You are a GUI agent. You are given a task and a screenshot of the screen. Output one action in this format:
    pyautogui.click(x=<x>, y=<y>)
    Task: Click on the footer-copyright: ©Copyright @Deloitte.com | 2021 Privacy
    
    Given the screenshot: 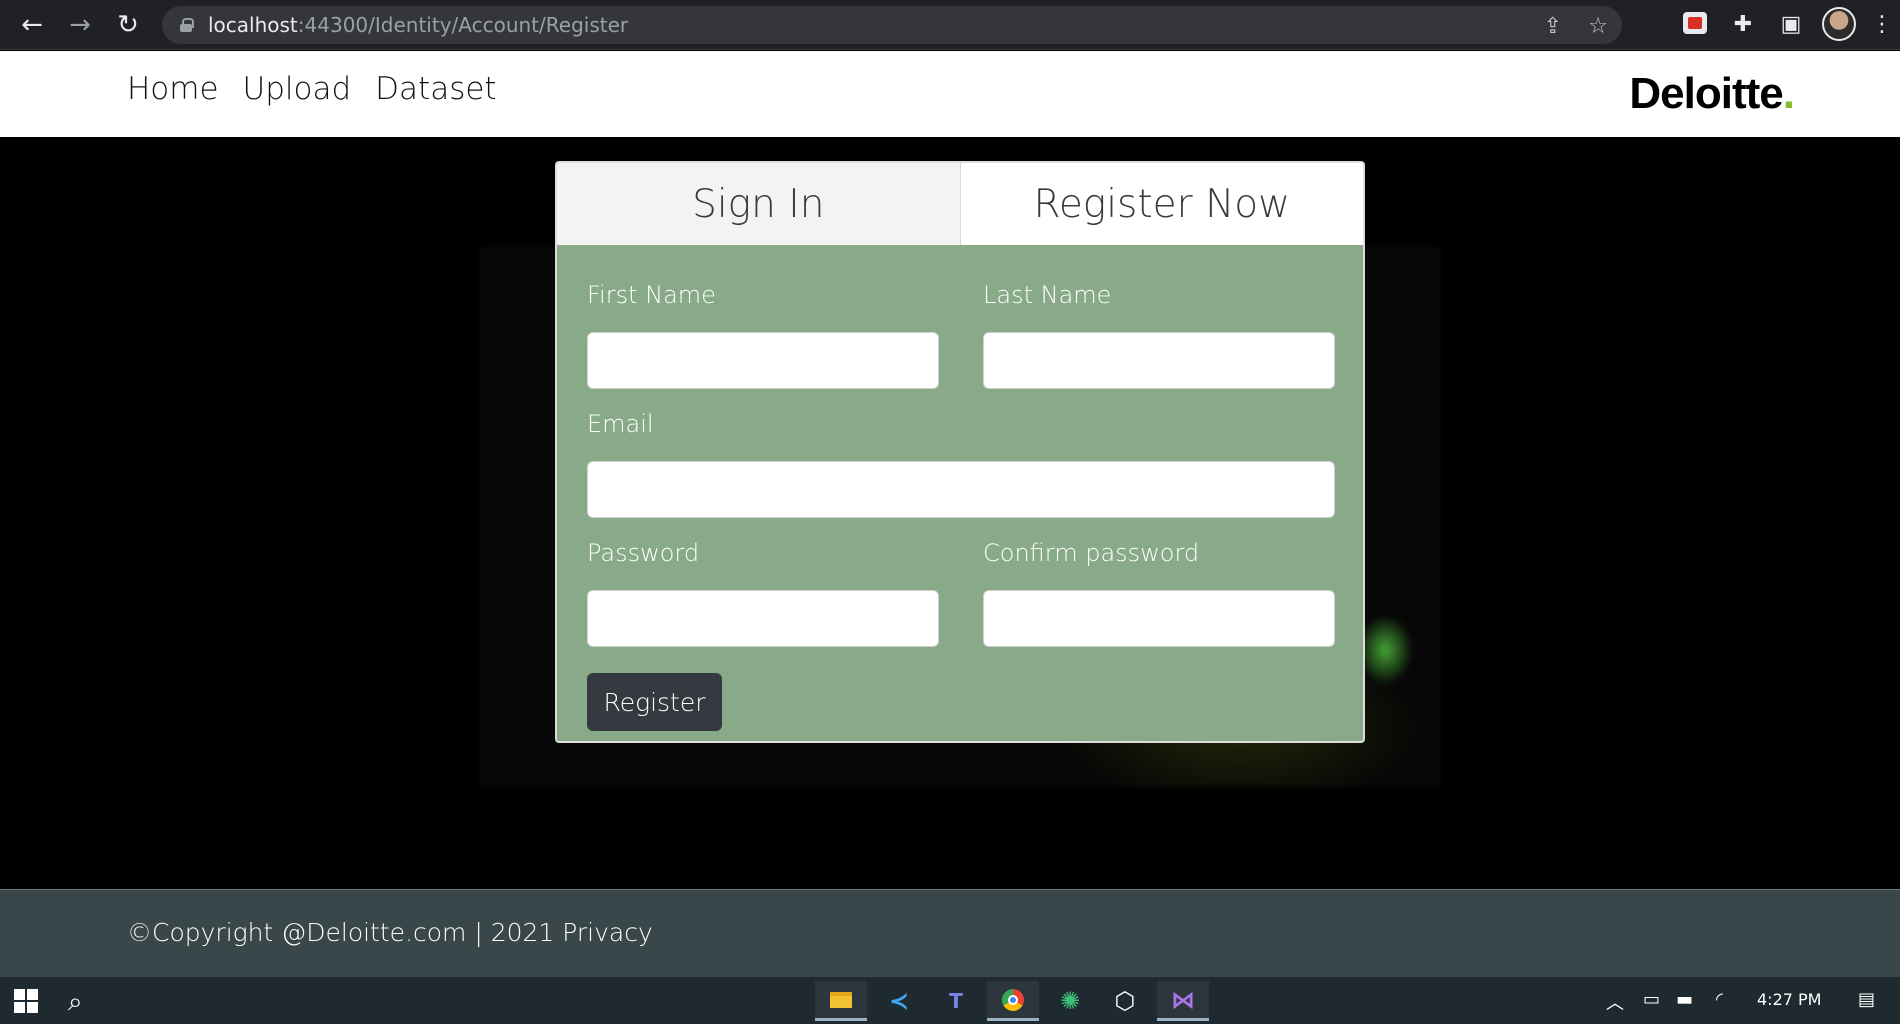 What is the action you would take?
    pyautogui.click(x=390, y=932)
    